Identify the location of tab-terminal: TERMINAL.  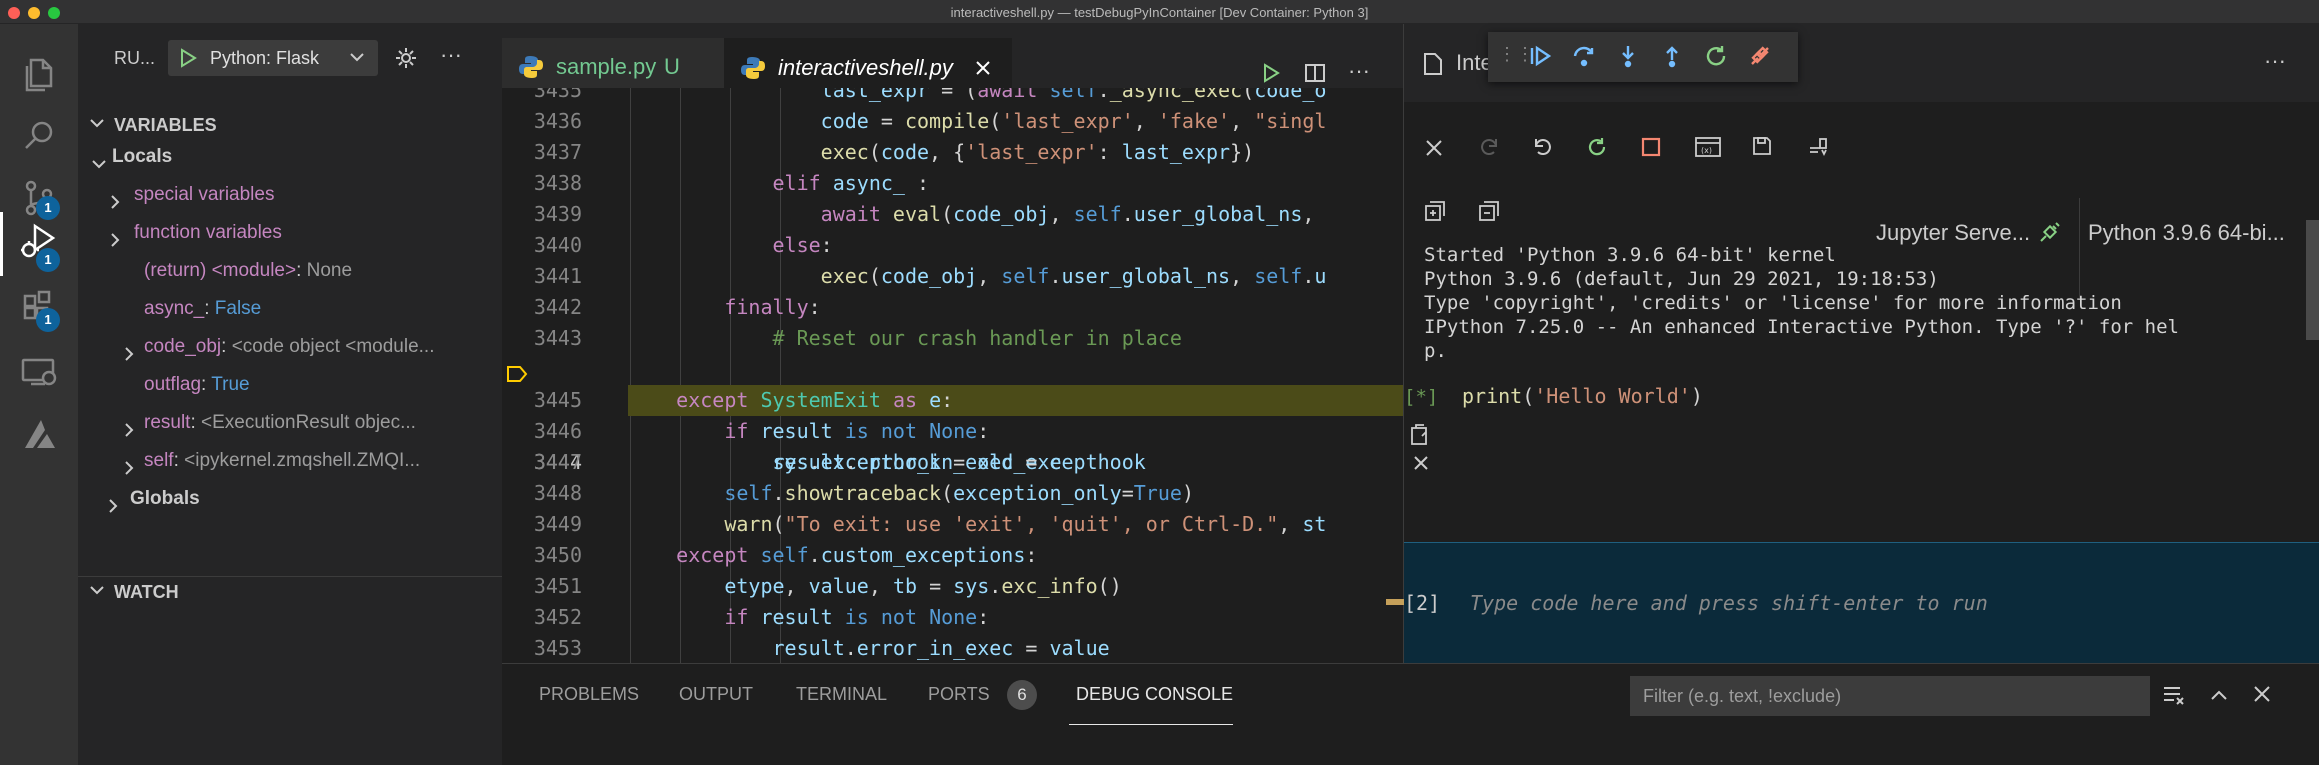
(841, 694).